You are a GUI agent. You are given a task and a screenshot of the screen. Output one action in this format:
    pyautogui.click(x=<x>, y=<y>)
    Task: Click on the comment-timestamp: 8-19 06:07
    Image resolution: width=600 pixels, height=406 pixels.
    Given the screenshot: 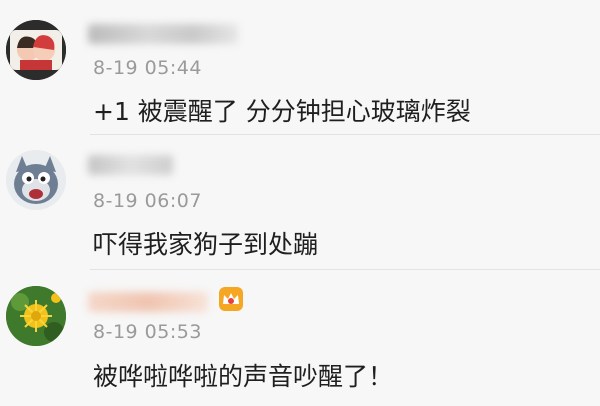 What is the action you would take?
    pyautogui.click(x=147, y=201)
    